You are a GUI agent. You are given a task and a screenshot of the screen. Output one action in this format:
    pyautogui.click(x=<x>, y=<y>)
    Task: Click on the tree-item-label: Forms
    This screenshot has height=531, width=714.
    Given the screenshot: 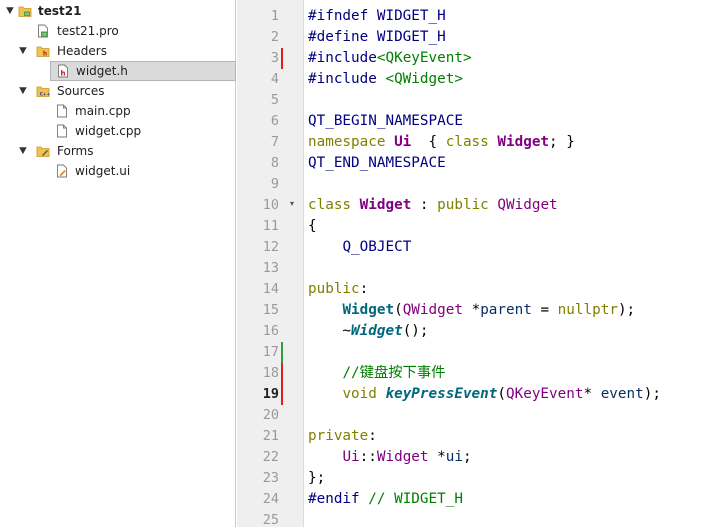 What is the action you would take?
    pyautogui.click(x=75, y=151)
    